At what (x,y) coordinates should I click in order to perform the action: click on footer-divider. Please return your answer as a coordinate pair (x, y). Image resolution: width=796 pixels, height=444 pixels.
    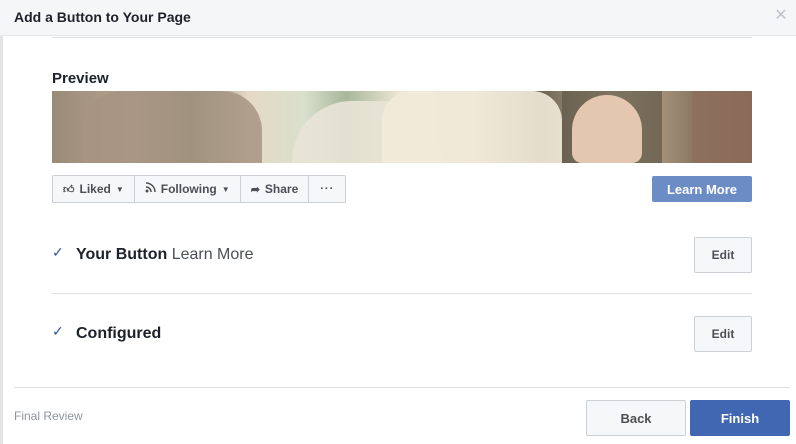
    Looking at the image, I should click on (402, 387).